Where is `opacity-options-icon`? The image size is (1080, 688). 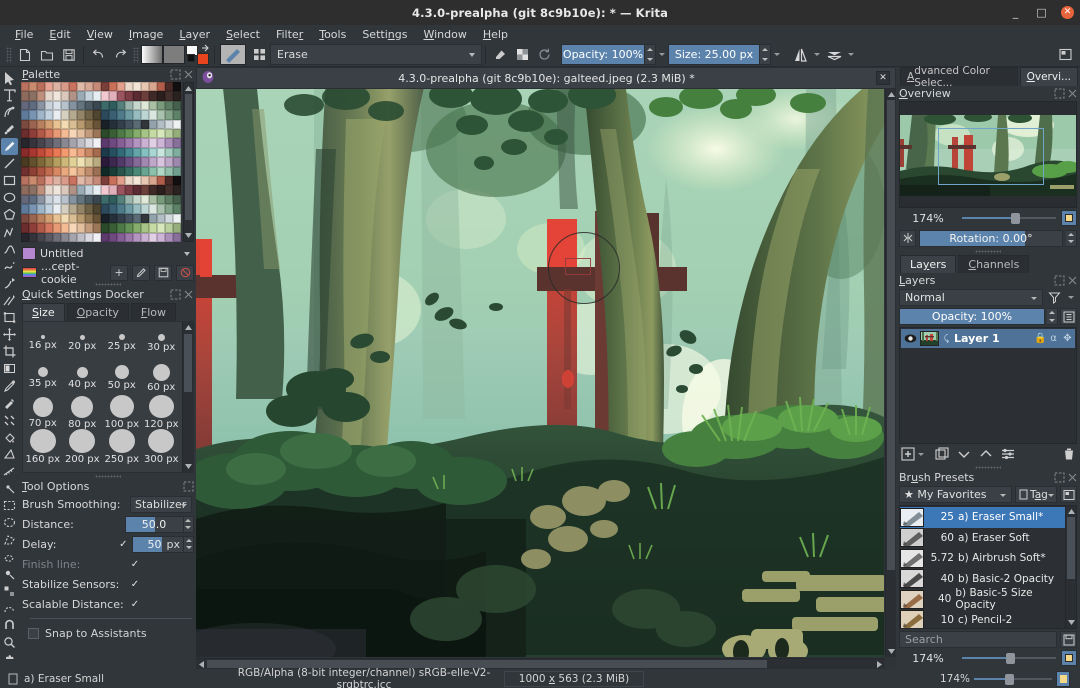 opacity-options-icon is located at coordinates (662, 54).